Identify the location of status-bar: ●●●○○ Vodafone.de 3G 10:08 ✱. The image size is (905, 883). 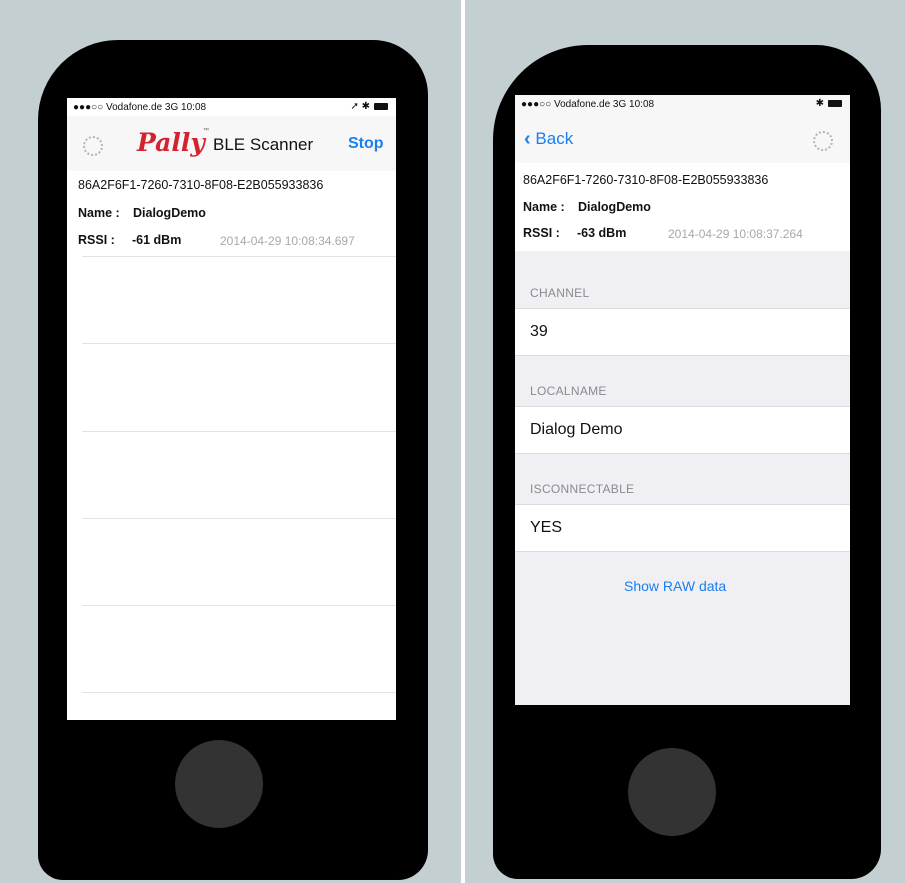
(682, 104).